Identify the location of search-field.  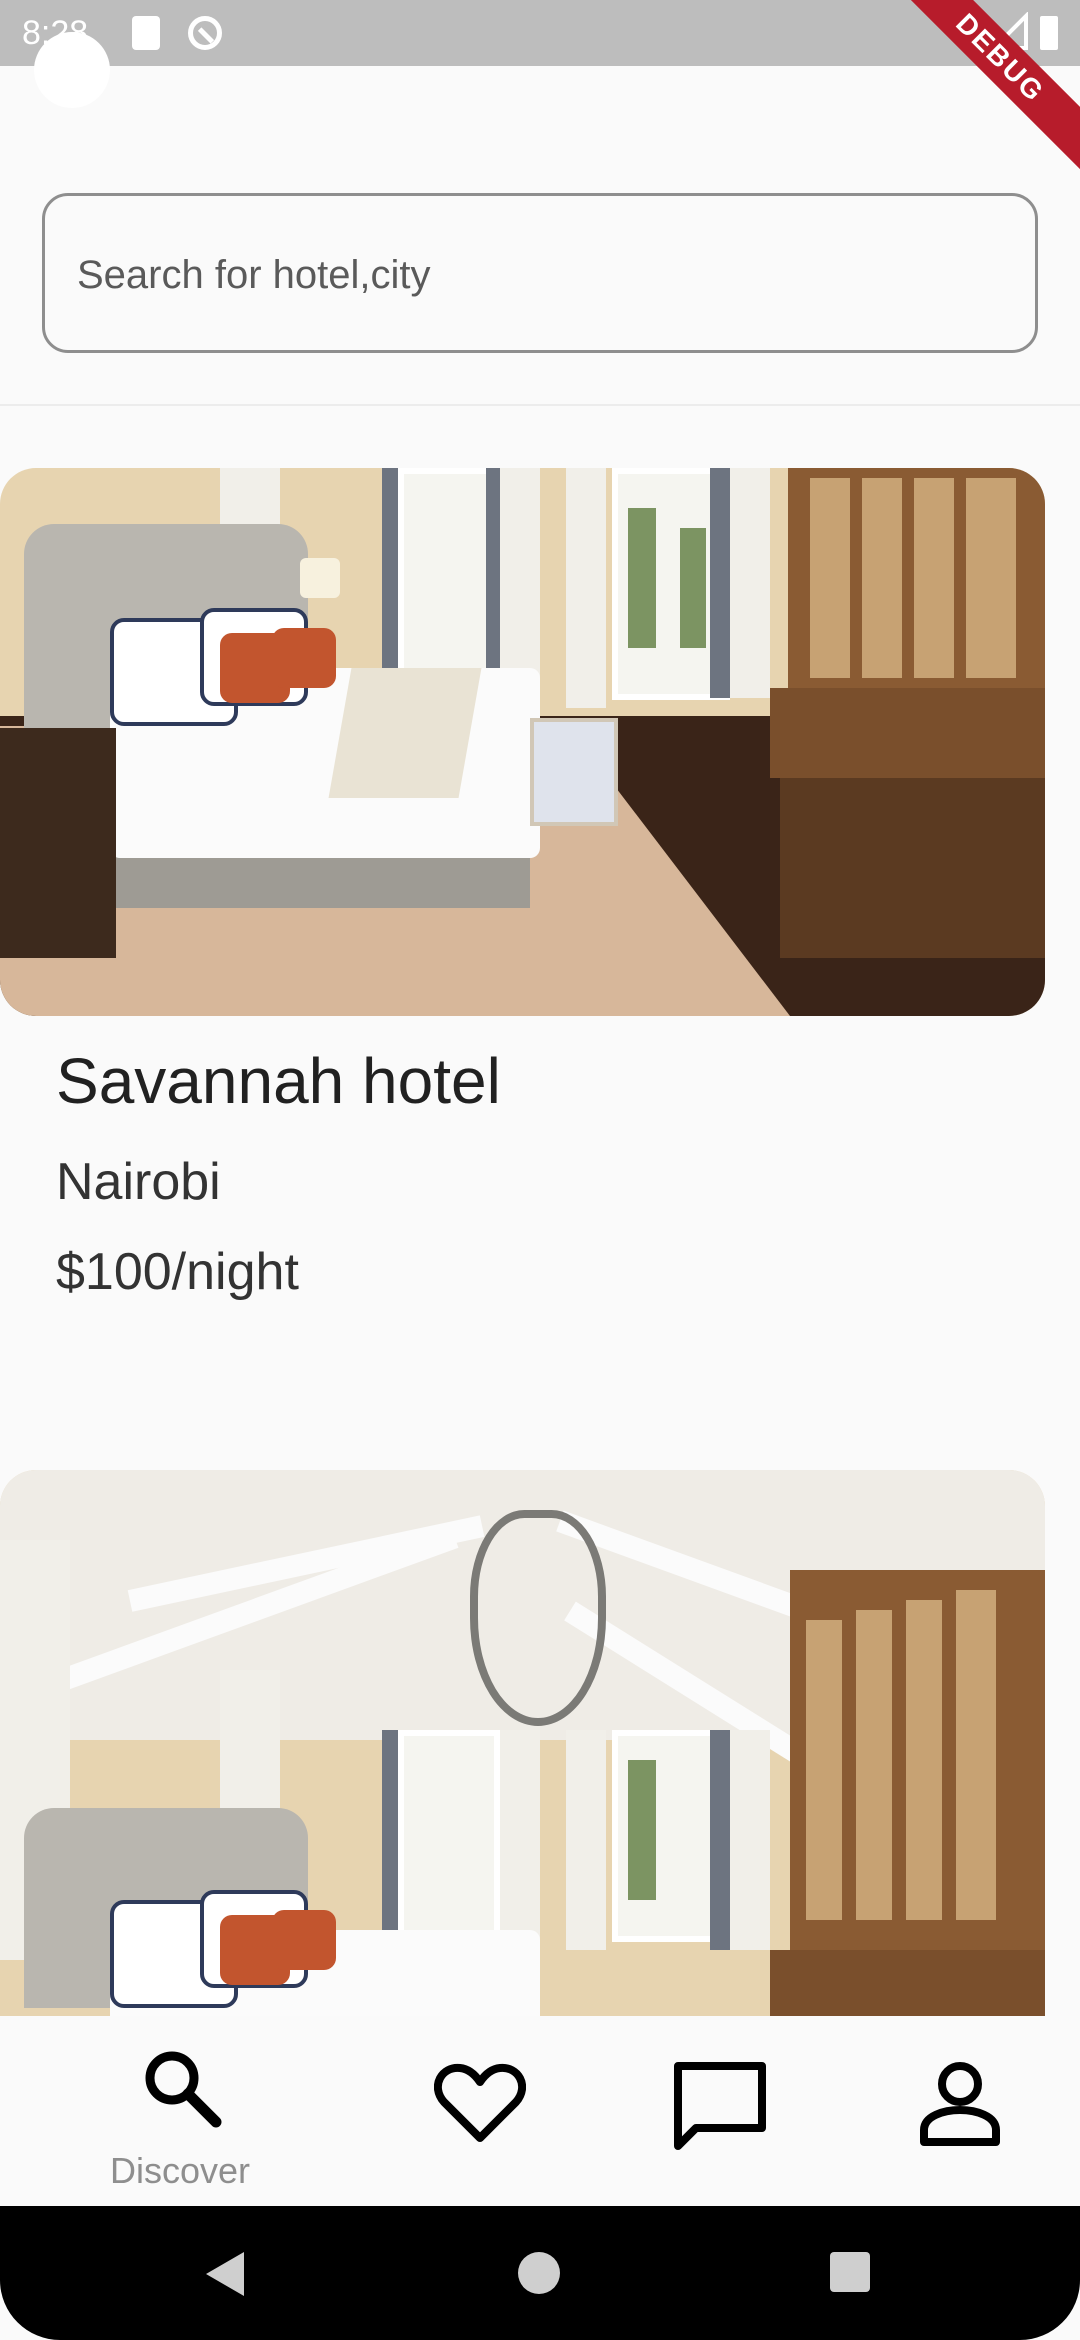
(540, 273).